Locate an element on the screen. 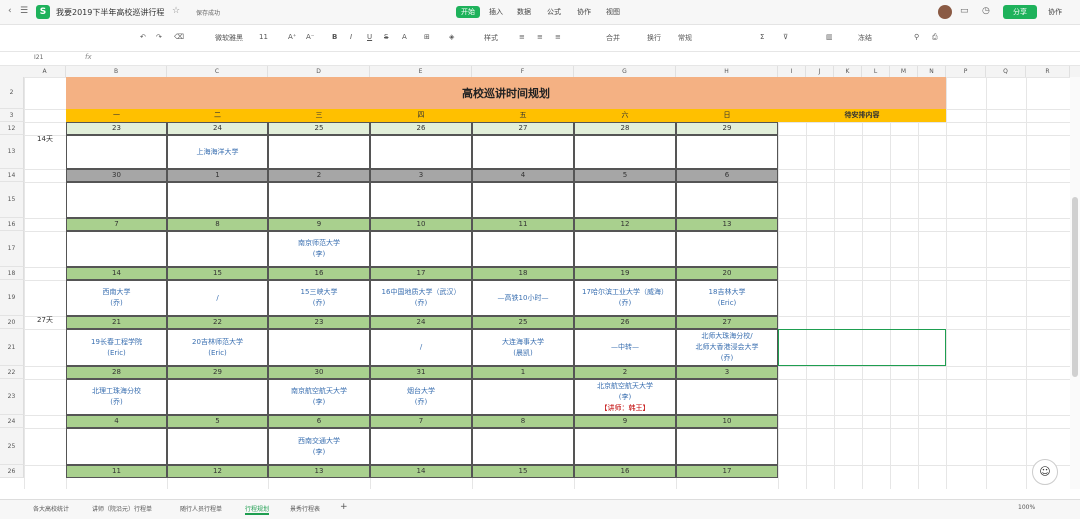 This screenshot has height=519, width=1080. sheet-tab-3: 随行人员行程单 is located at coordinates (201, 508).